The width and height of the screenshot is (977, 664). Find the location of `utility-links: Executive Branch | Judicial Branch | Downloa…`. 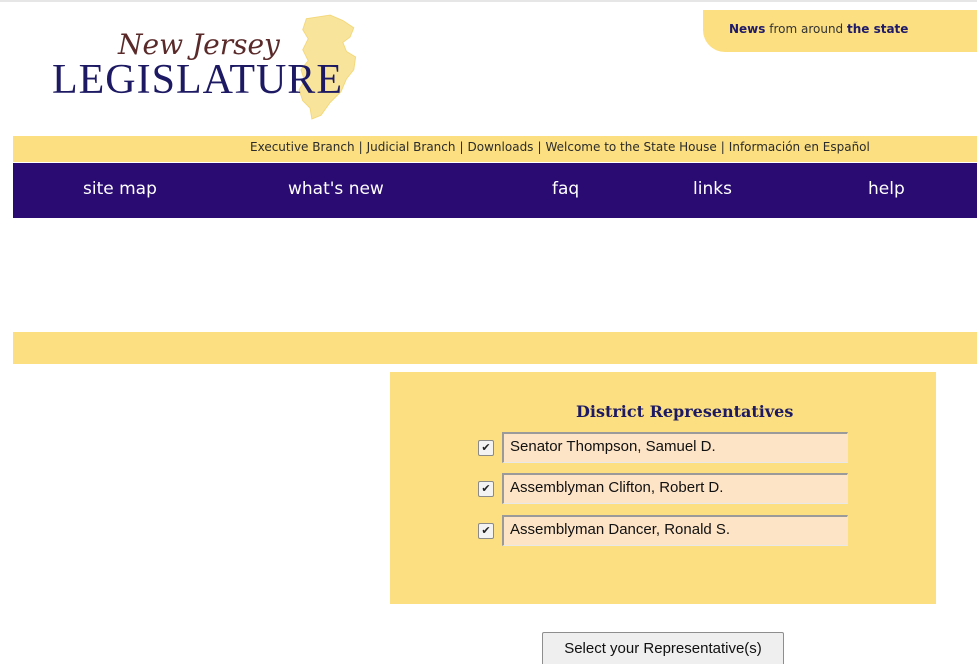

utility-links: Executive Branch | Judicial Branch | Downloa… is located at coordinates (560, 147).